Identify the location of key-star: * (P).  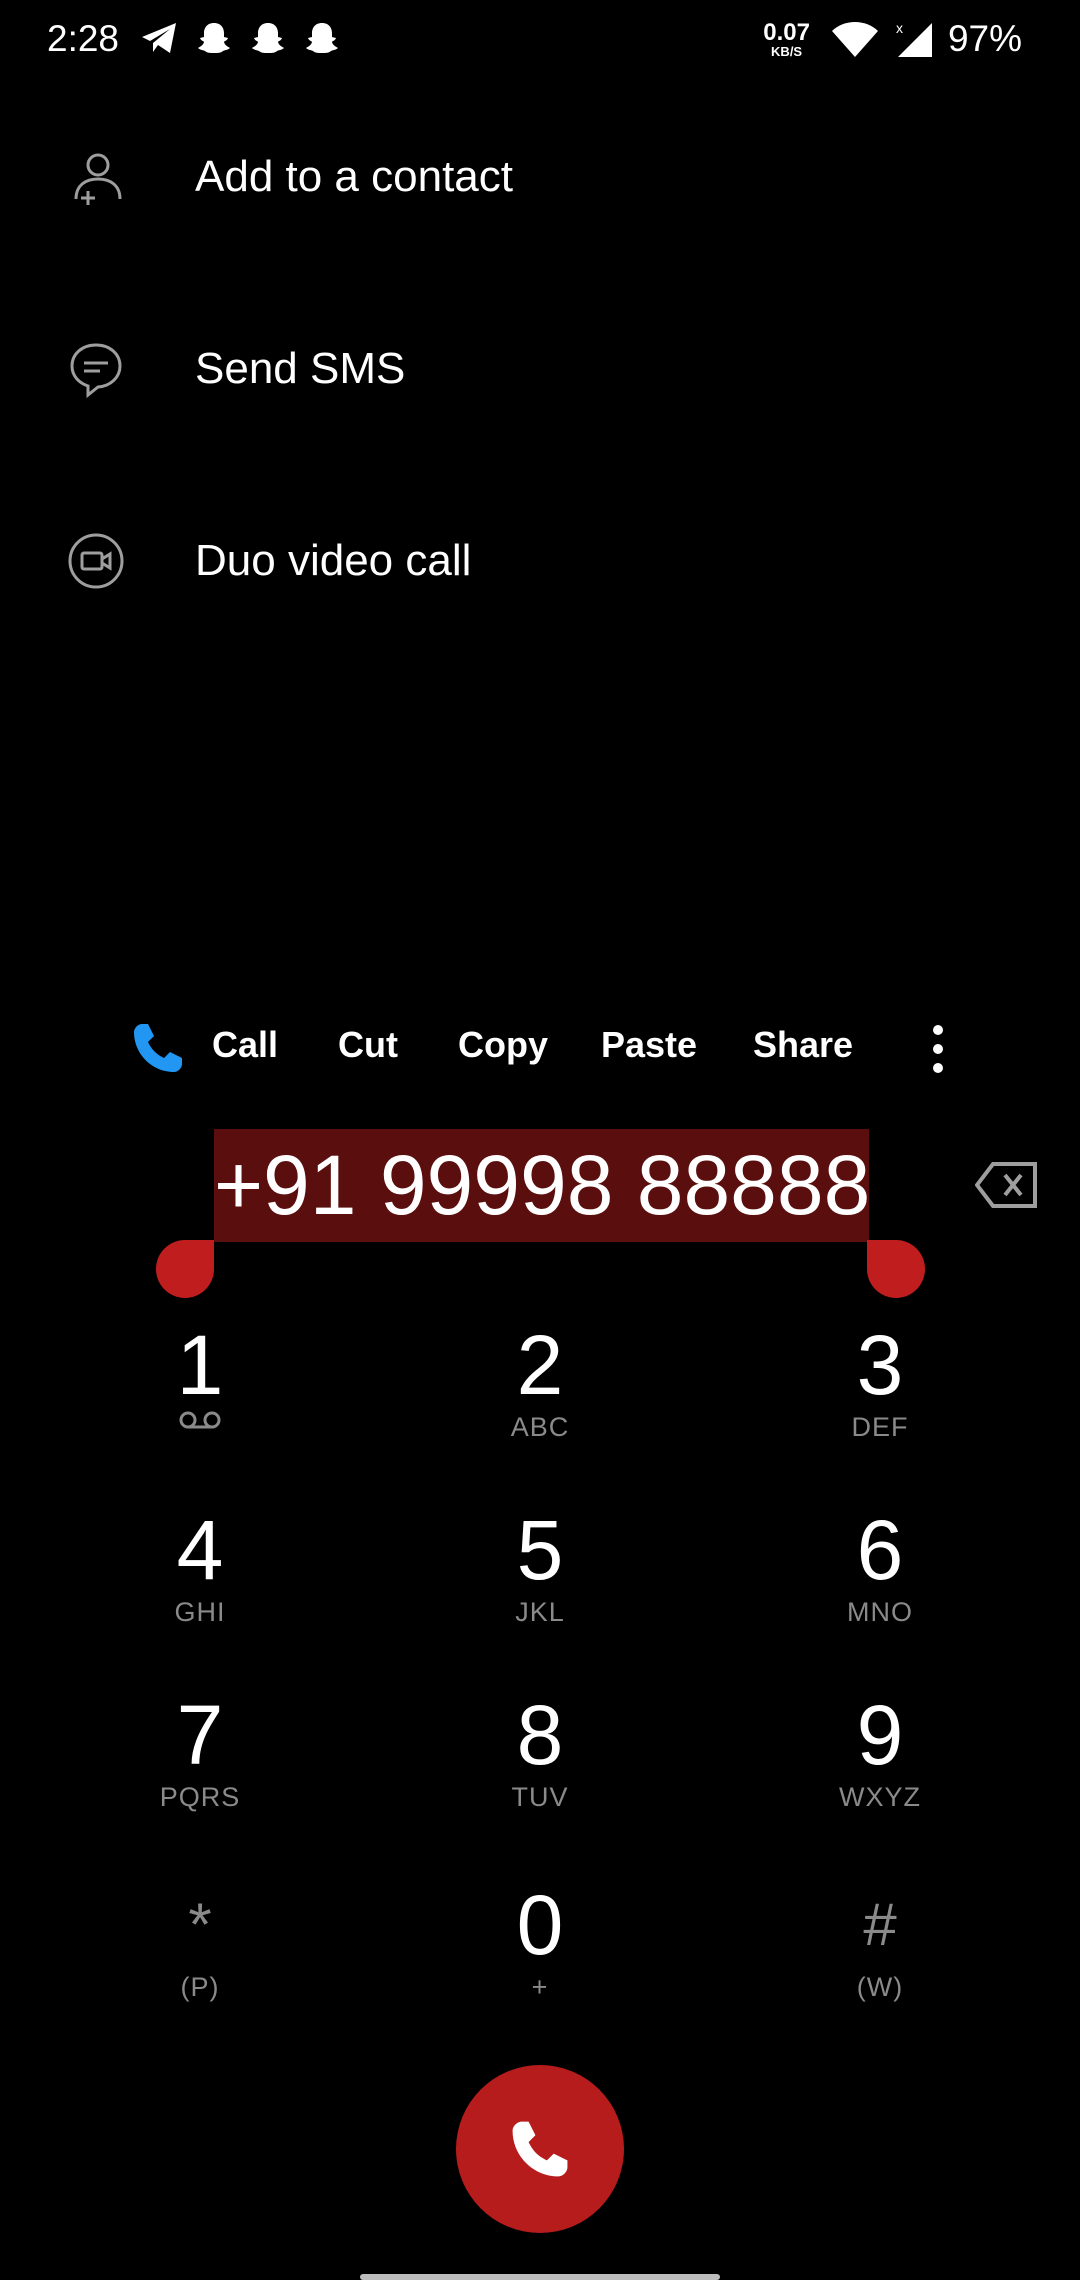
(200, 1955).